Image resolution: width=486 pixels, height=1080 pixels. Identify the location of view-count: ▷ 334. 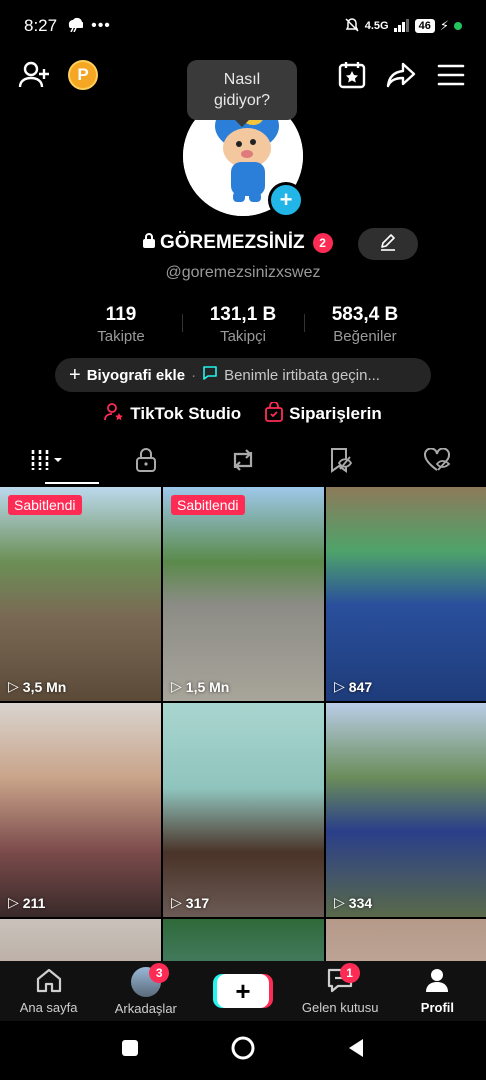
(353, 902).